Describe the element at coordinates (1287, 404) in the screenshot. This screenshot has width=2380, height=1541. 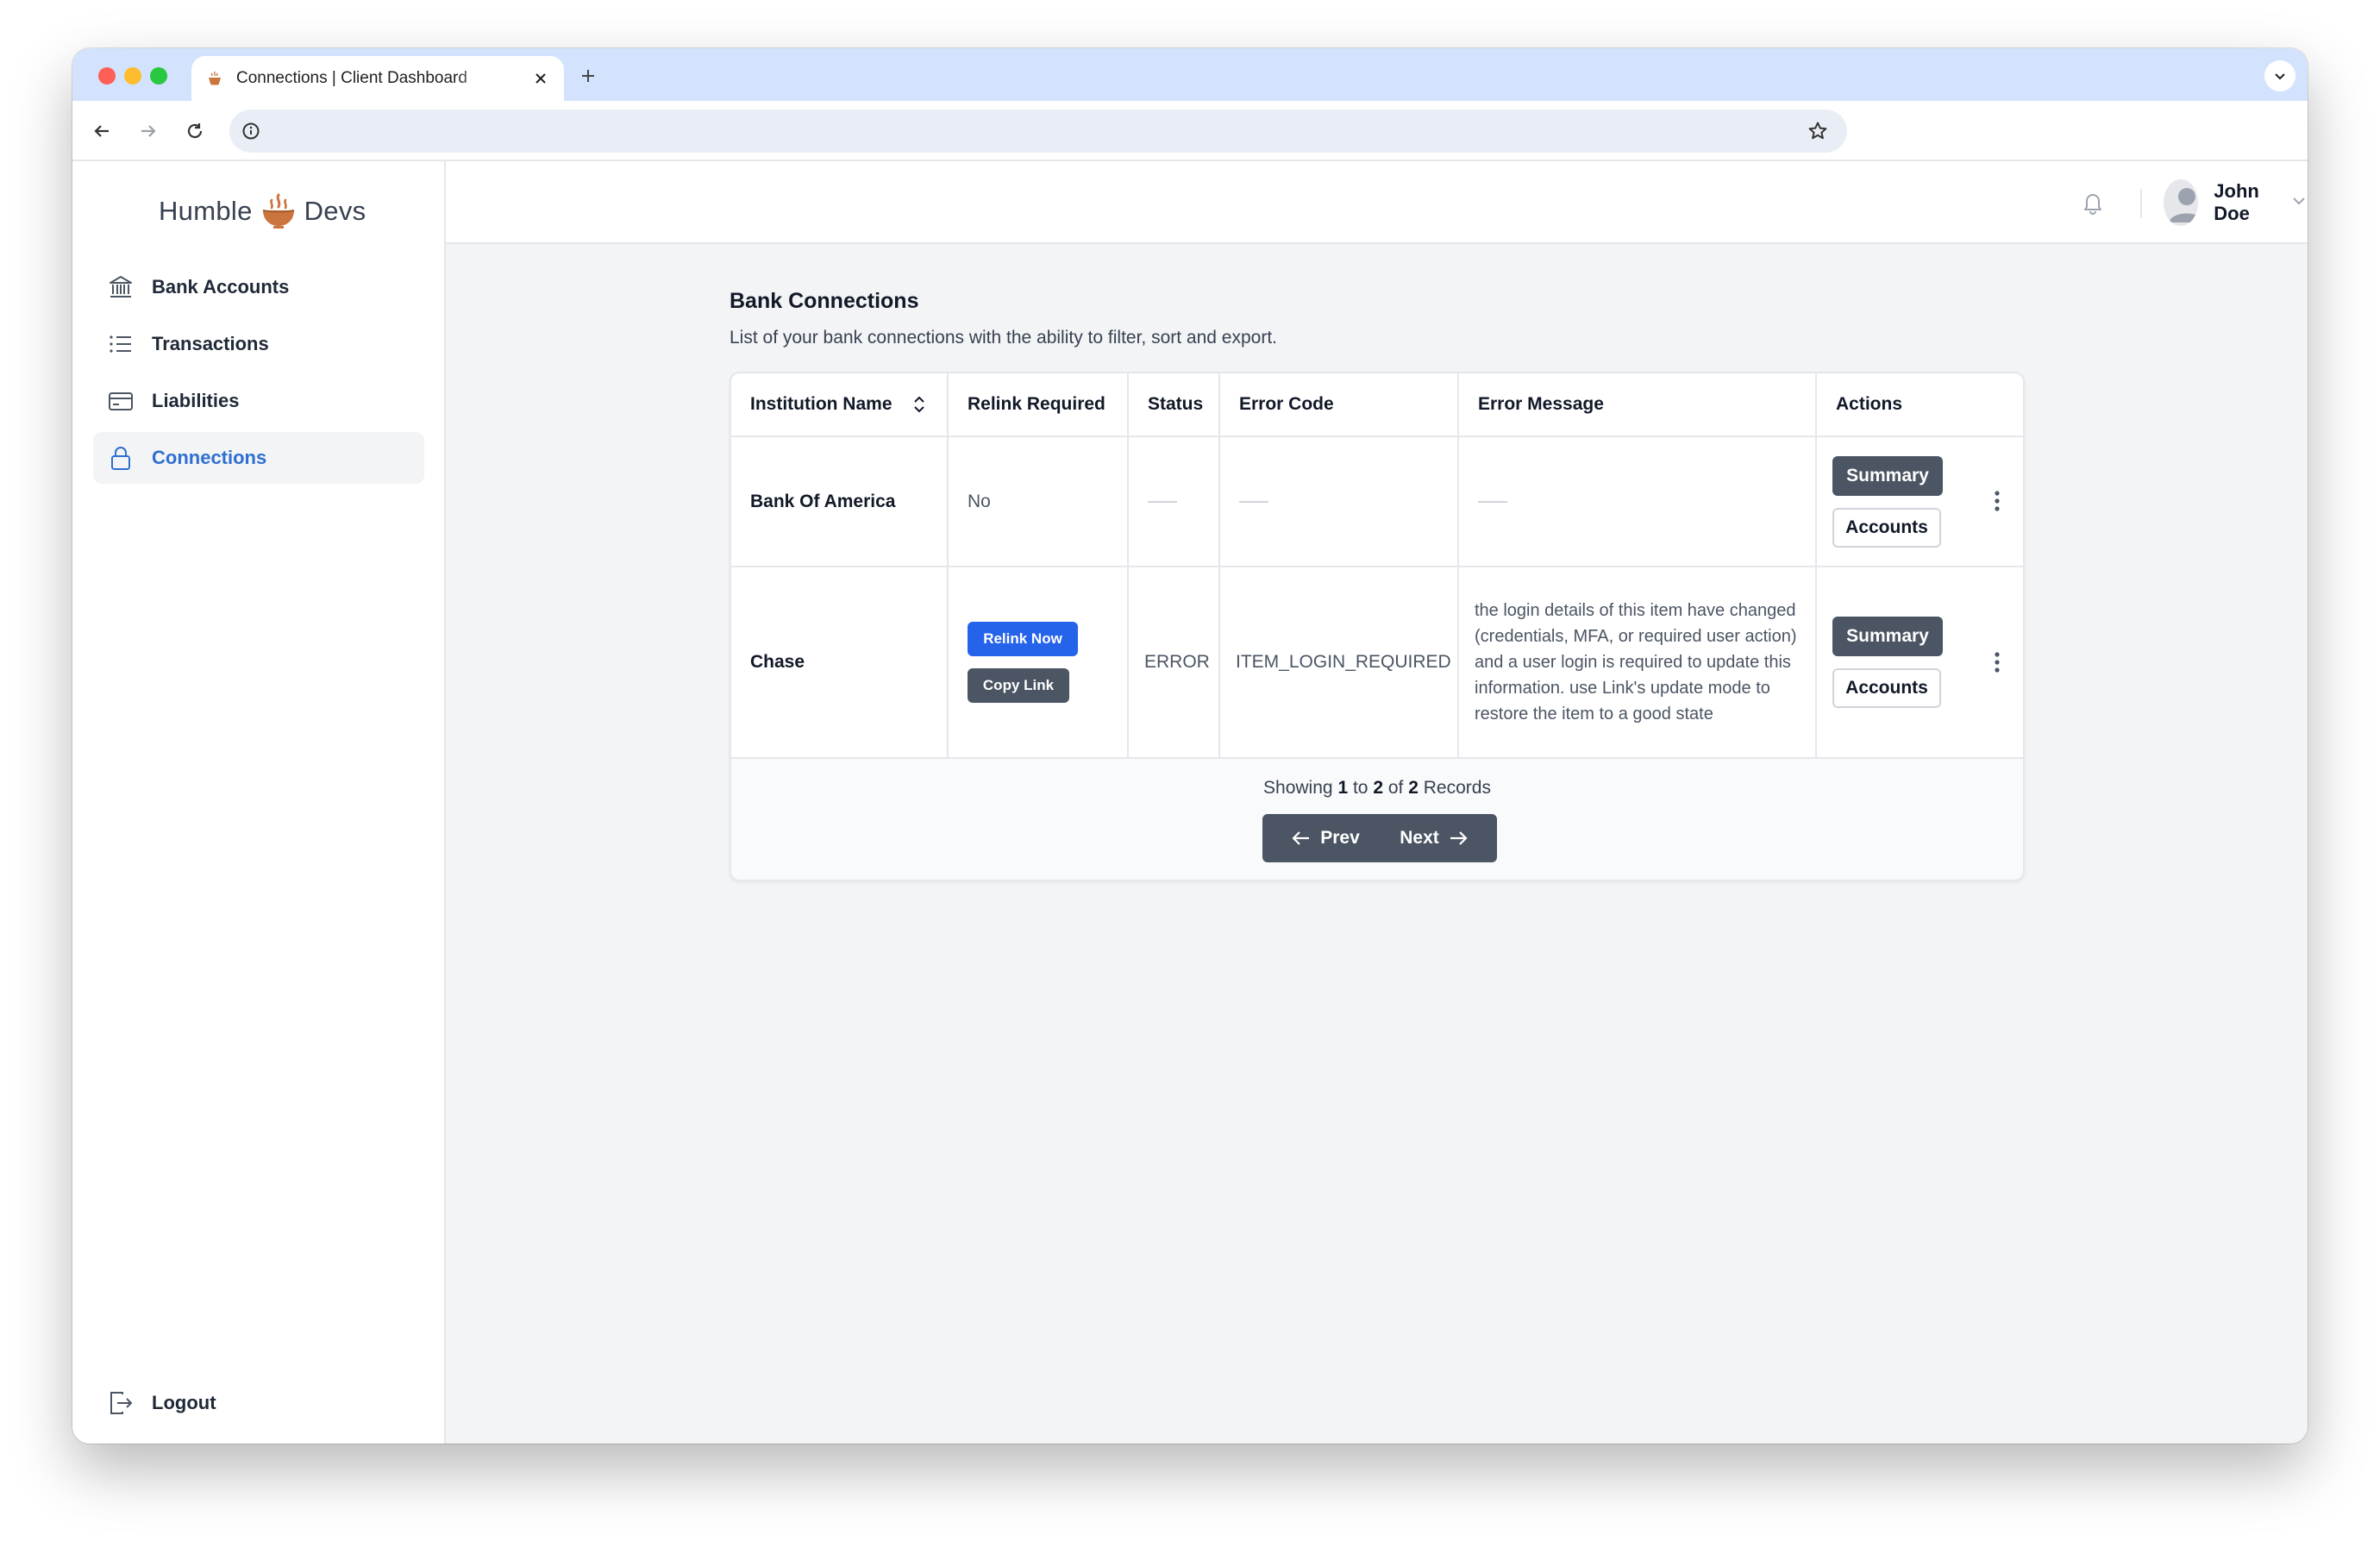
I see `column-header-label: Error Code` at that location.